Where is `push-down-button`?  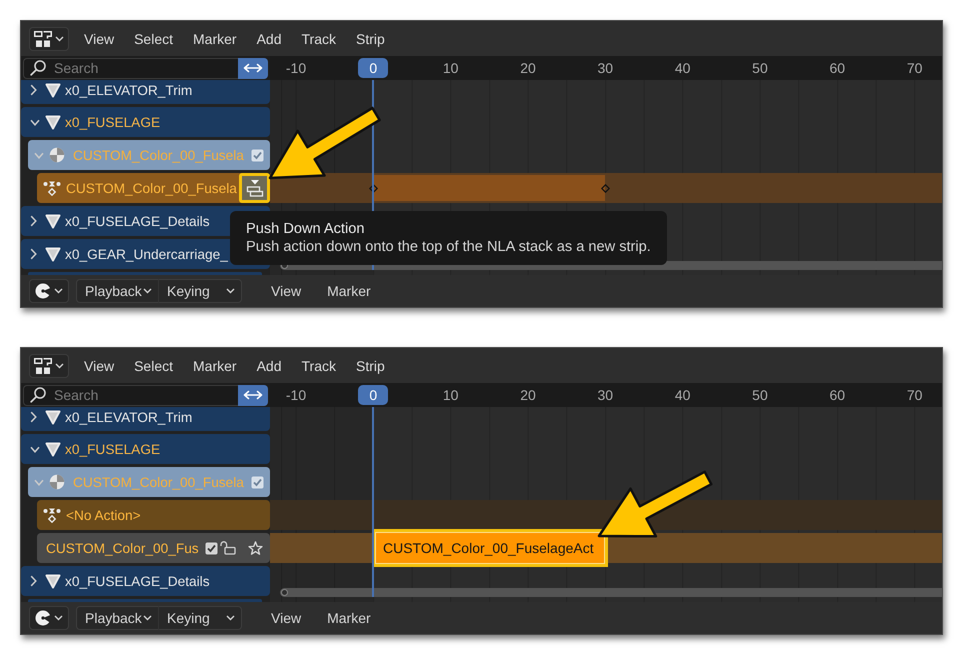 push-down-button is located at coordinates (254, 188).